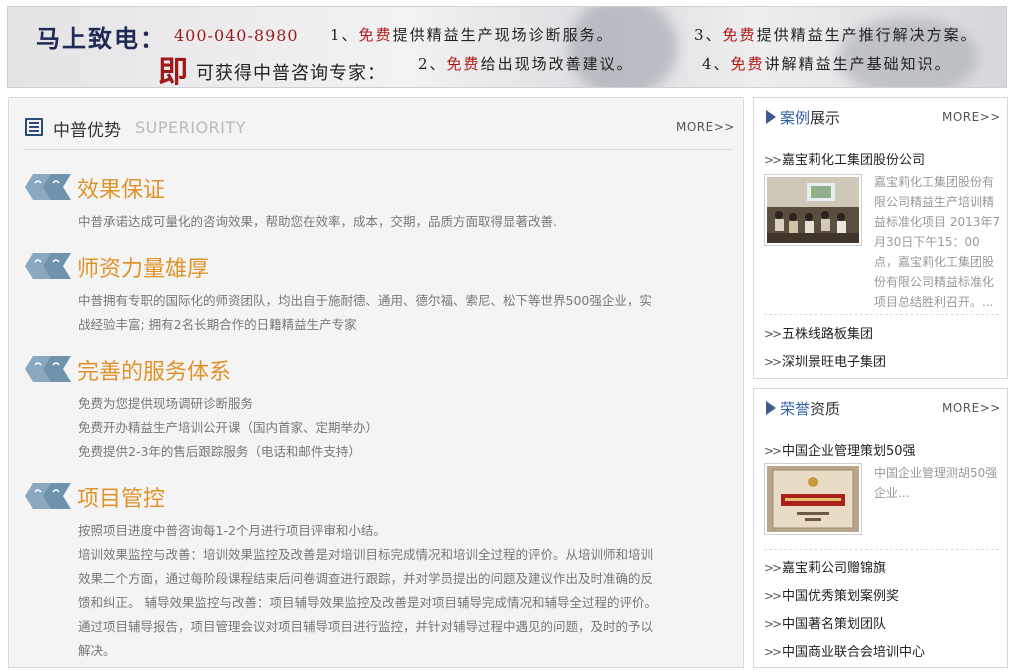 The image size is (1013, 672). What do you see at coordinates (880, 117) in the screenshot?
I see `cases-header: 案例展示 MORE>>` at bounding box center [880, 117].